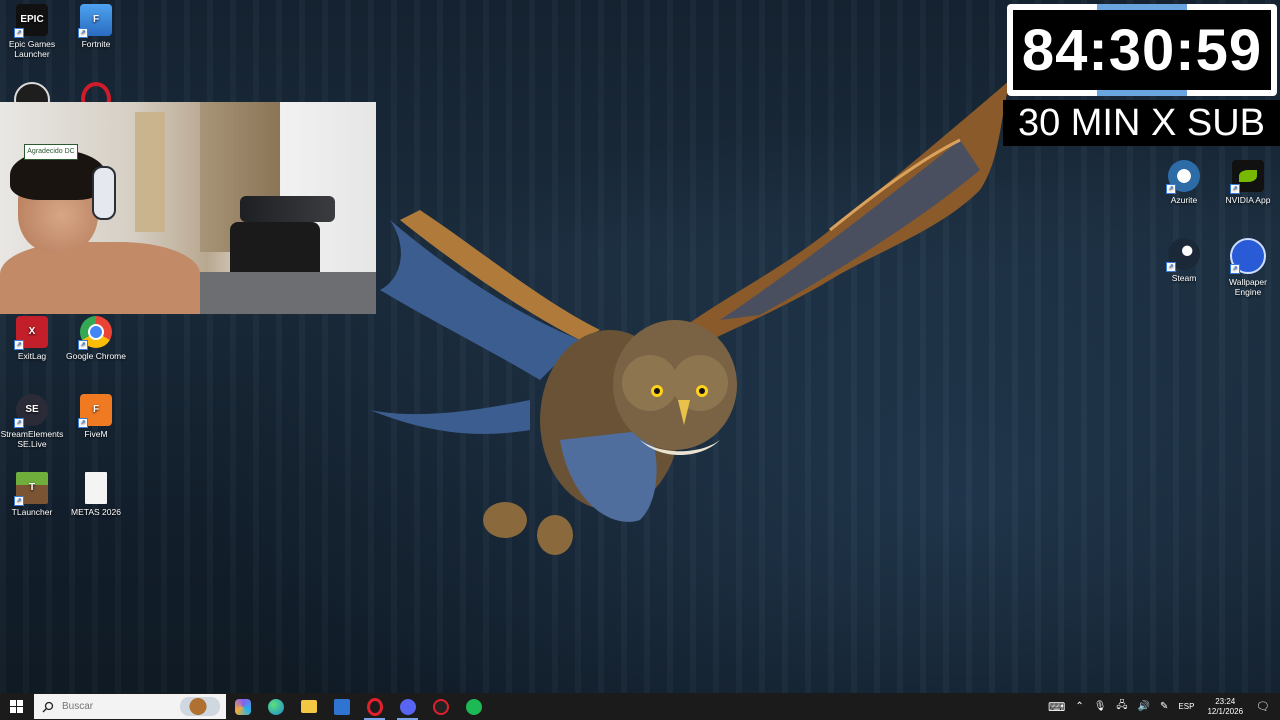 The image size is (1280, 720). I want to click on text-document-icon, so click(96, 488).